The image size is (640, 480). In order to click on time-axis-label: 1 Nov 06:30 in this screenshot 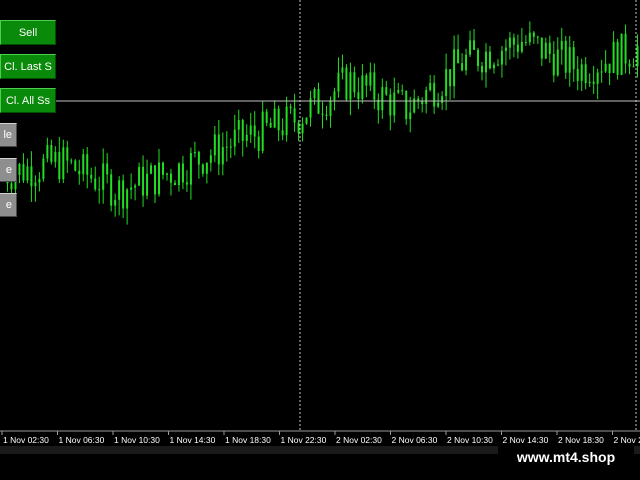, I will do `click(82, 440)`.